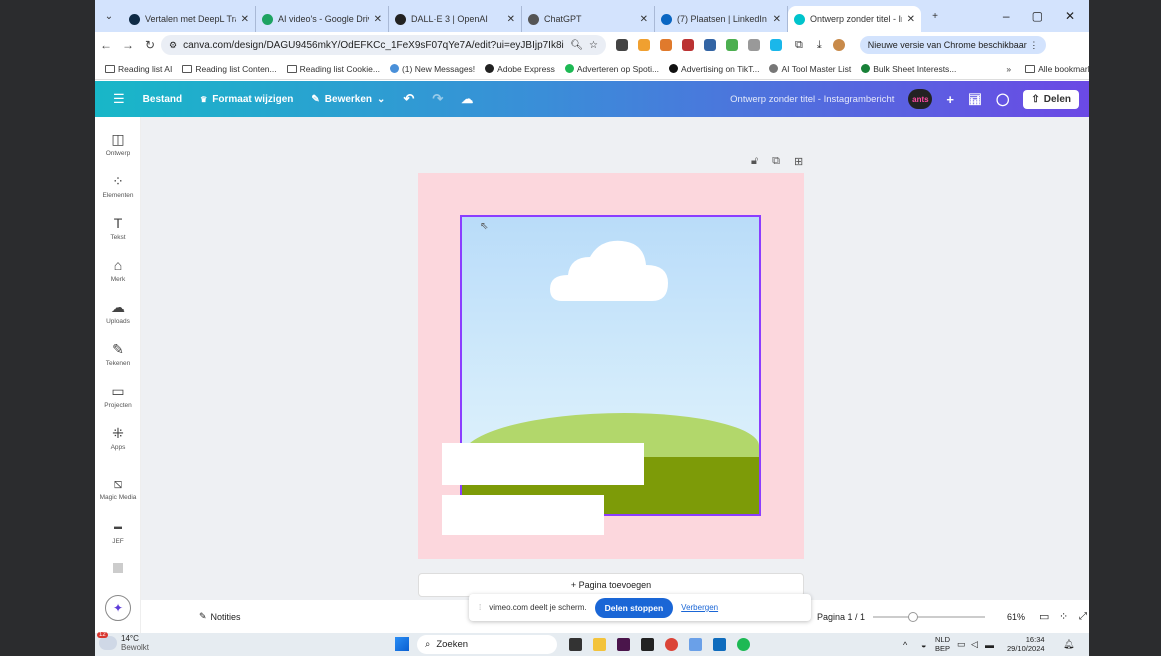  Describe the element at coordinates (118, 312) in the screenshot. I see `sidebar-item-uploads: ☁ Uploads` at that location.